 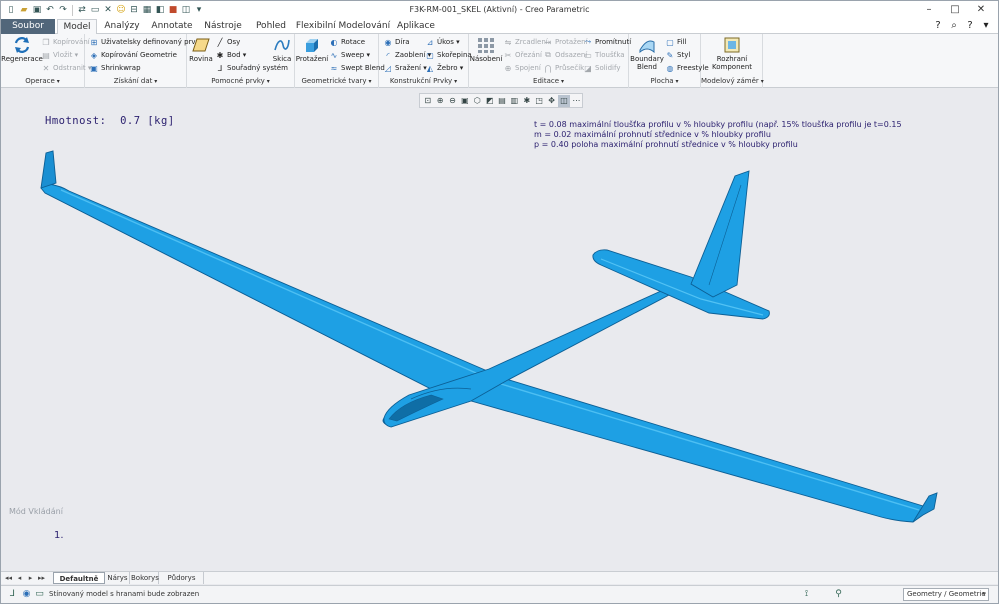 What do you see at coordinates (603, 55) in the screenshot?
I see `thicken-button: ▭ Tloušťka` at bounding box center [603, 55].